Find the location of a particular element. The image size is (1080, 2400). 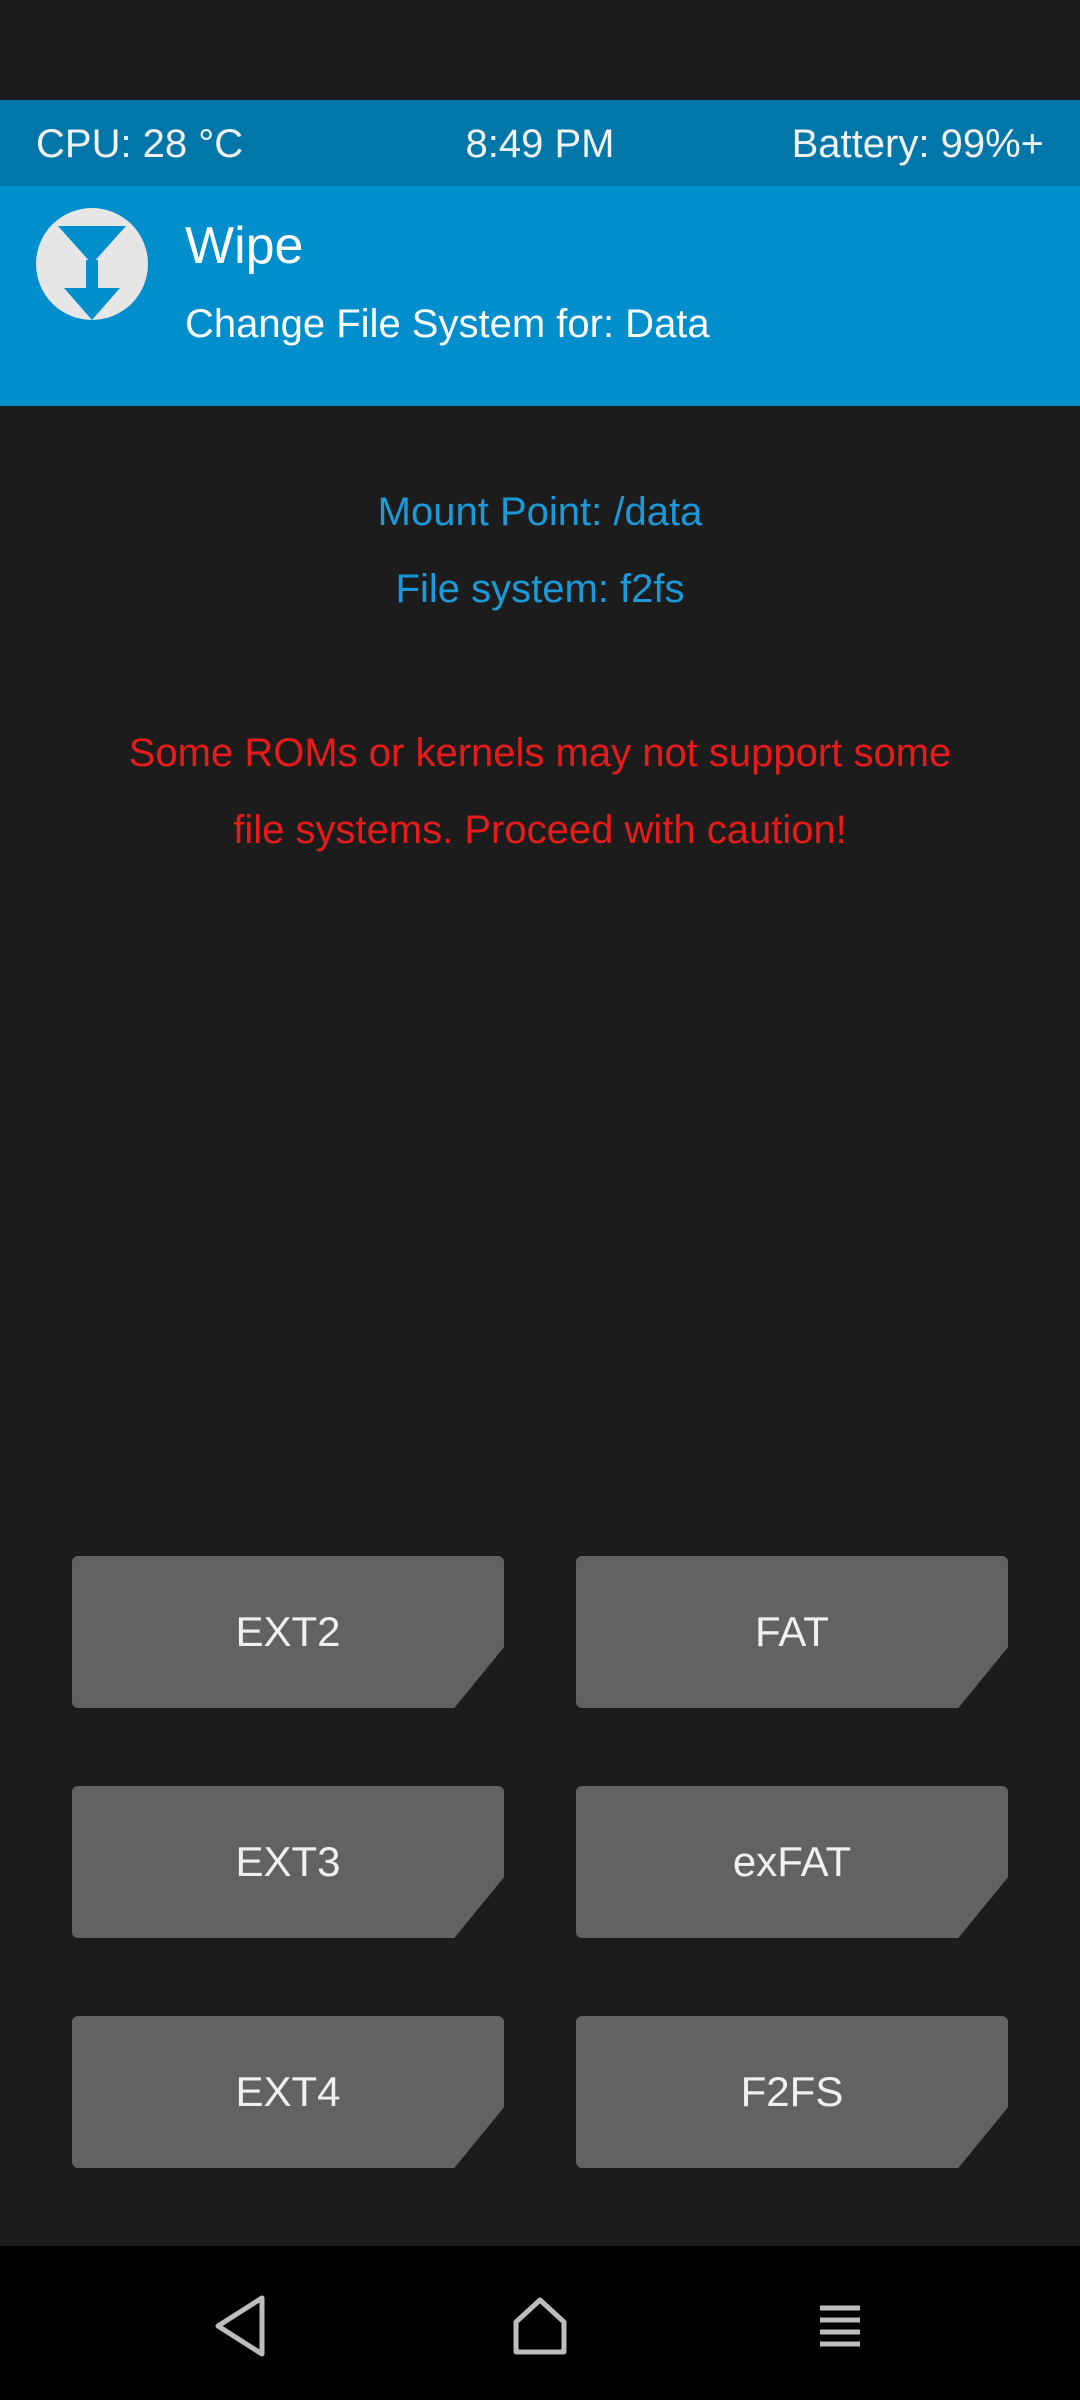

navigation-bar is located at coordinates (540, 2323).